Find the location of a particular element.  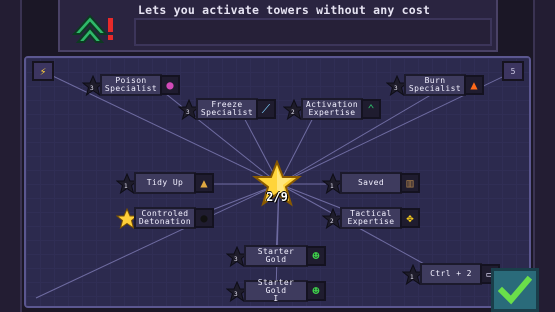

book-icon: ▥ is located at coordinates (410, 183).